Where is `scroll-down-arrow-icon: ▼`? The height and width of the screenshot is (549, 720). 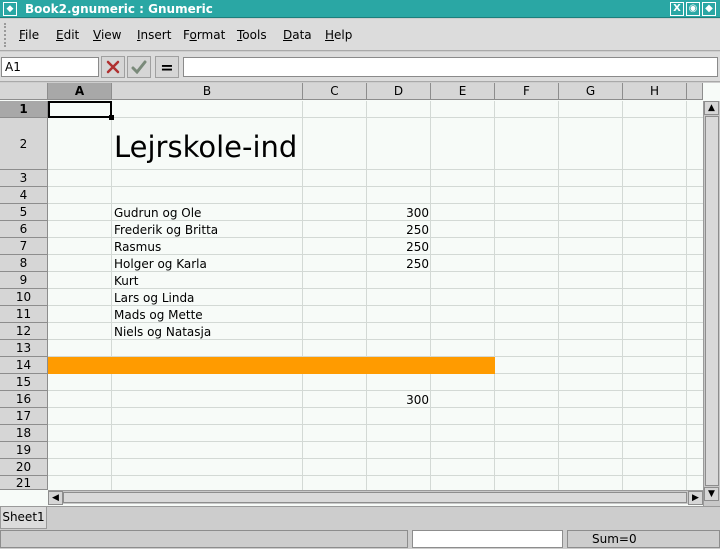 scroll-down-arrow-icon: ▼ is located at coordinates (711, 494).